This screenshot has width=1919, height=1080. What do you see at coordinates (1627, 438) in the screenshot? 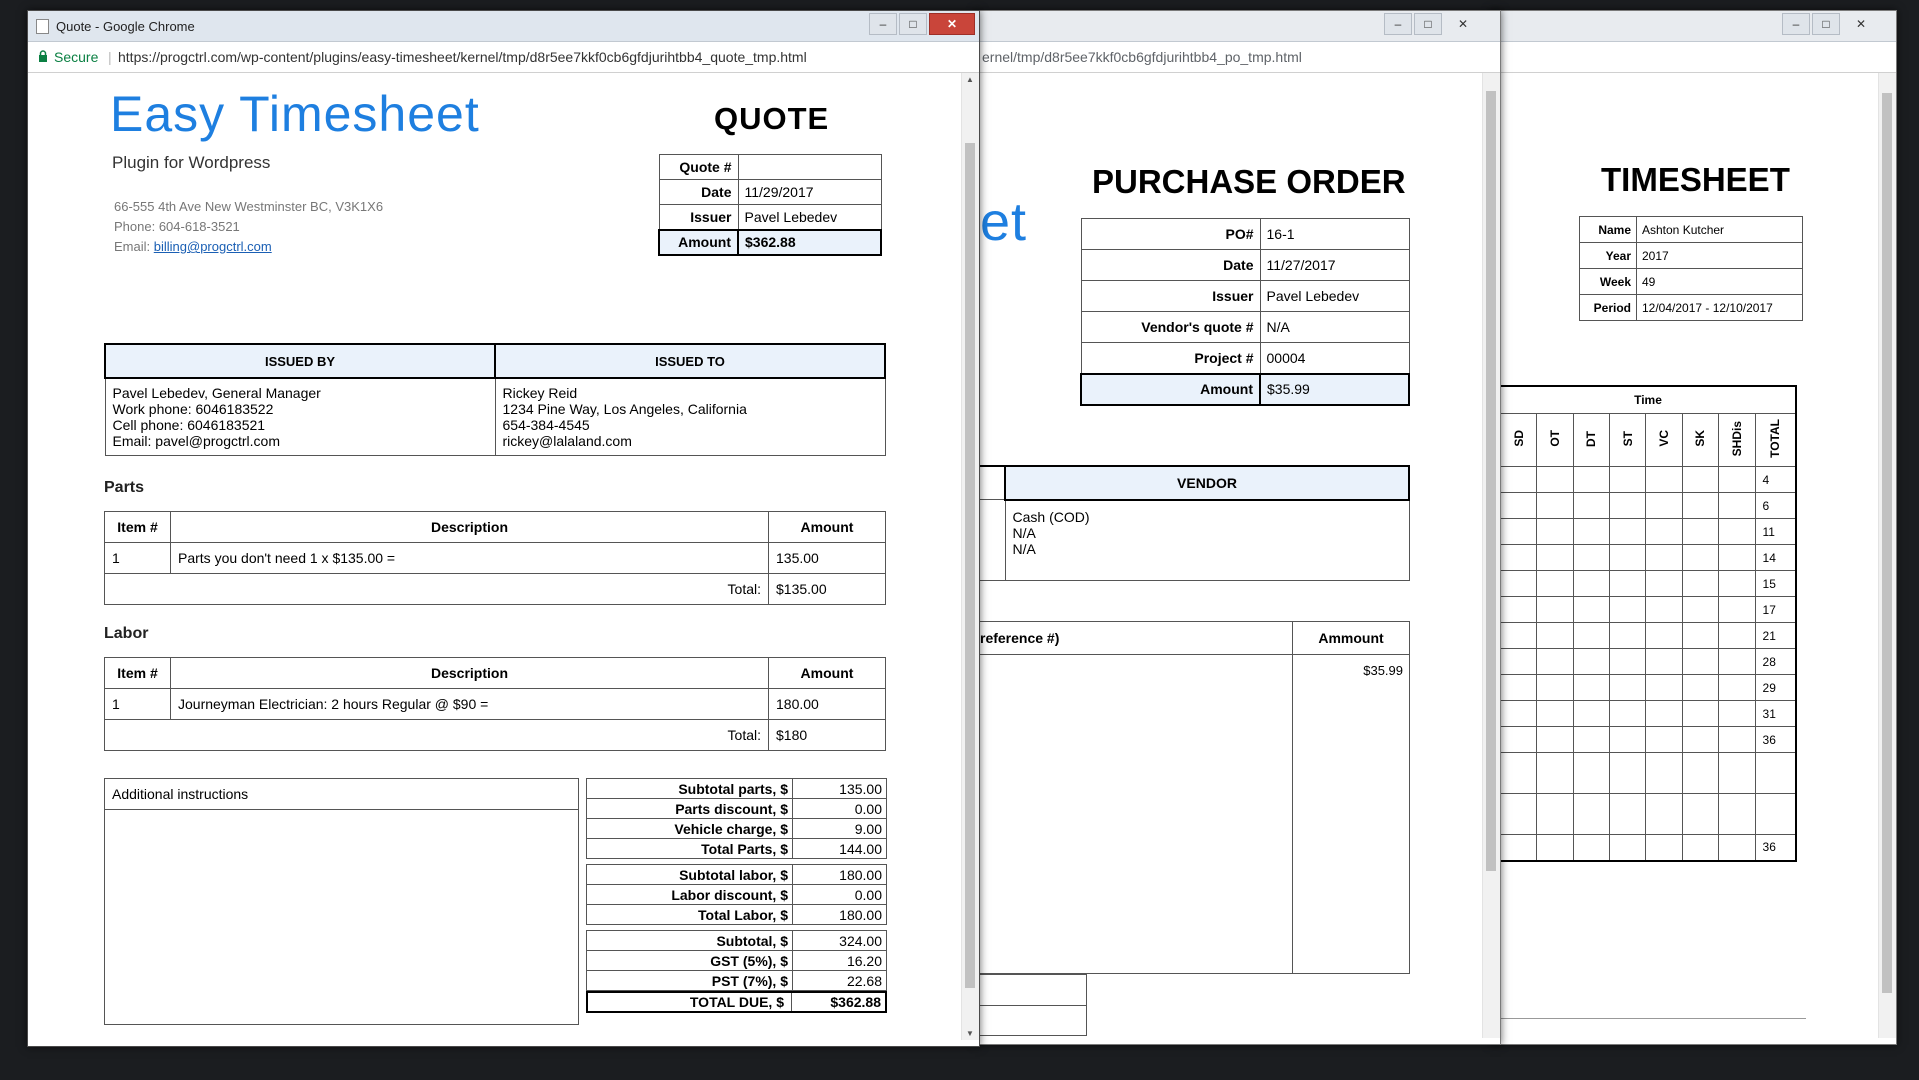
I see `ts-col-label: ST` at bounding box center [1627, 438].